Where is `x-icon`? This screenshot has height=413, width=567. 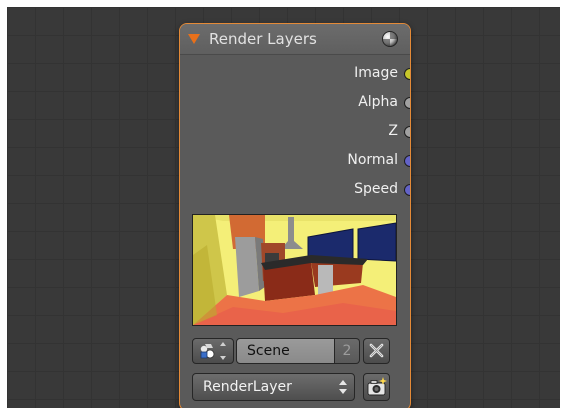 x-icon is located at coordinates (376, 350).